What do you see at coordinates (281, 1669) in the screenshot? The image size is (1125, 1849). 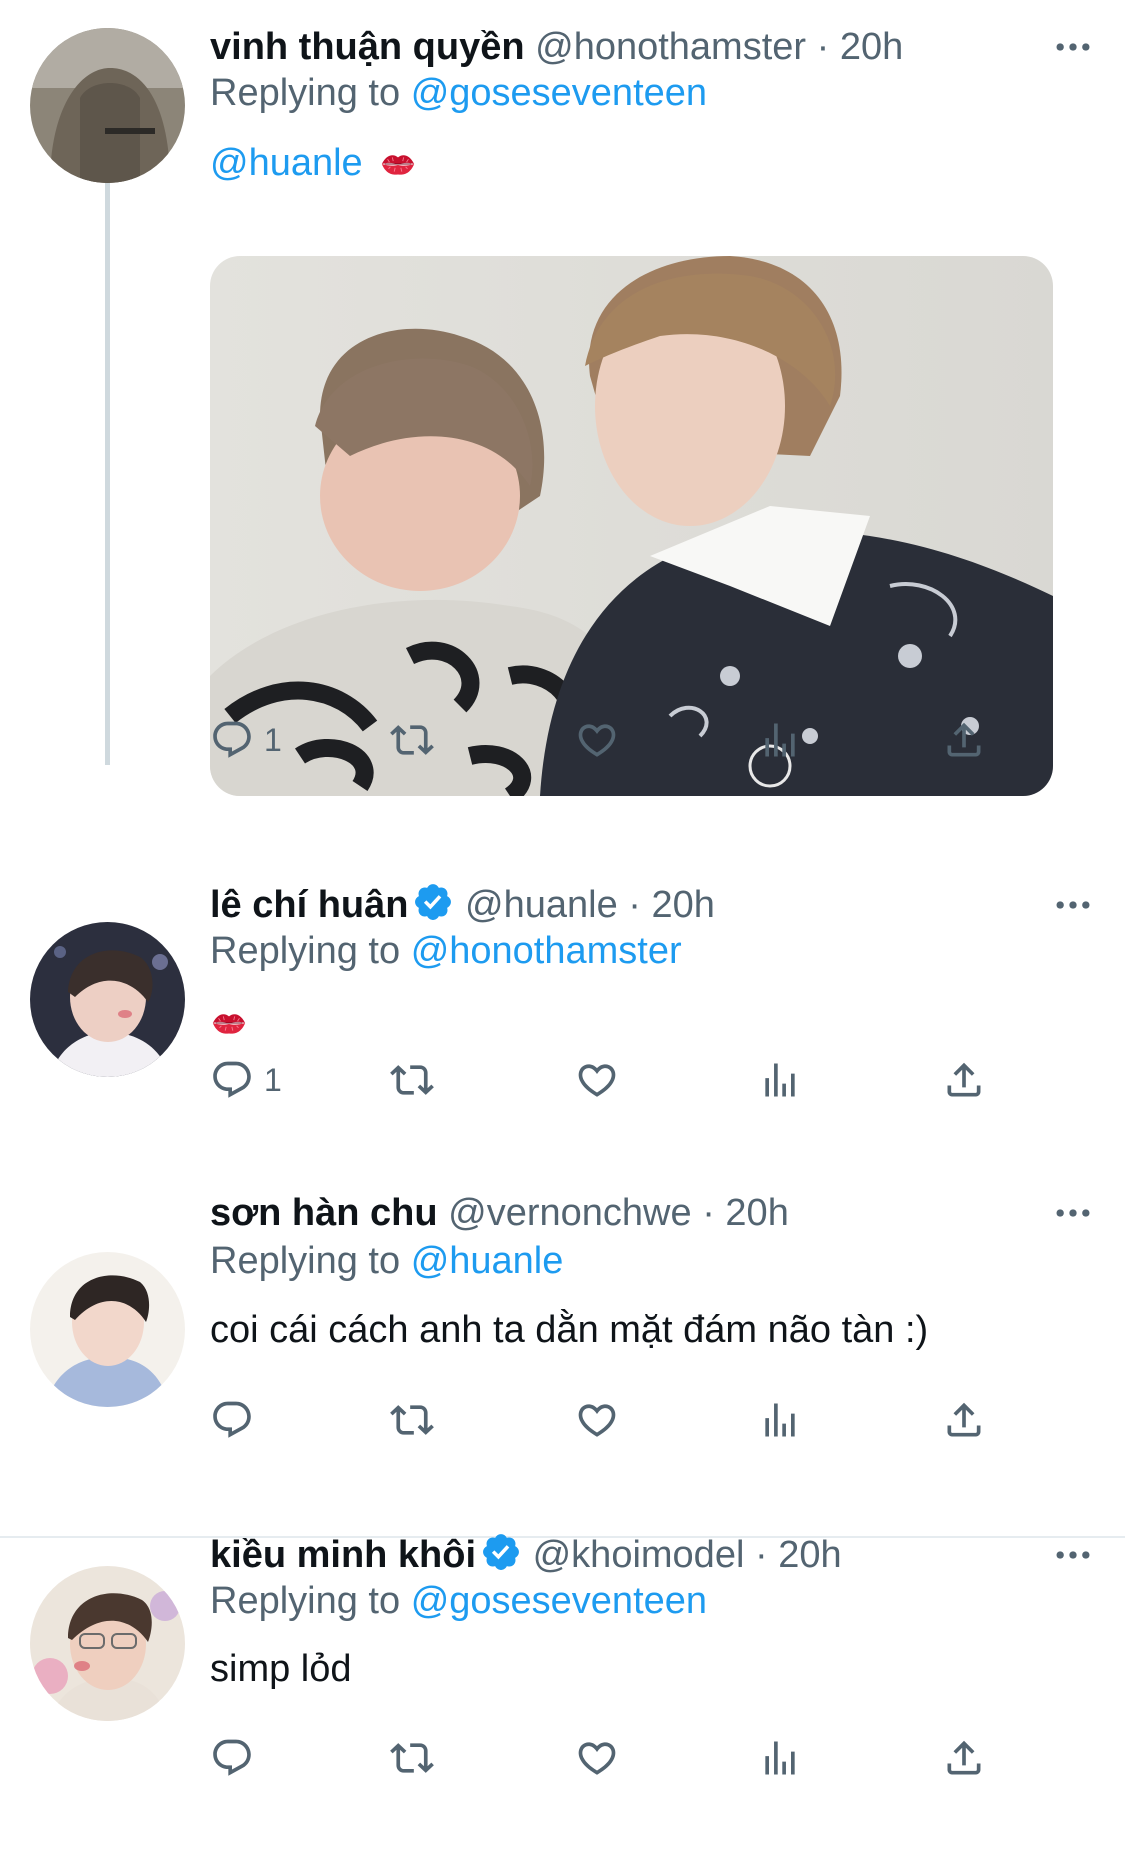 I see `tweet-text: simp lỏd` at bounding box center [281, 1669].